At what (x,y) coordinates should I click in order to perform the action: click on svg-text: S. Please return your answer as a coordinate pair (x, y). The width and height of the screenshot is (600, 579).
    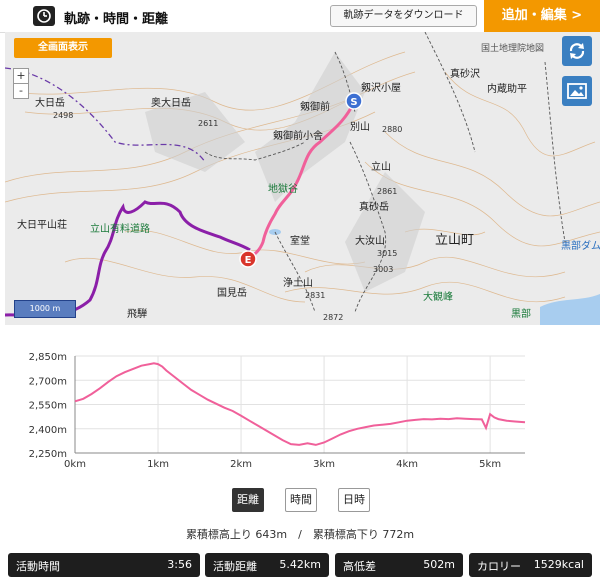
    Looking at the image, I should click on (353, 102).